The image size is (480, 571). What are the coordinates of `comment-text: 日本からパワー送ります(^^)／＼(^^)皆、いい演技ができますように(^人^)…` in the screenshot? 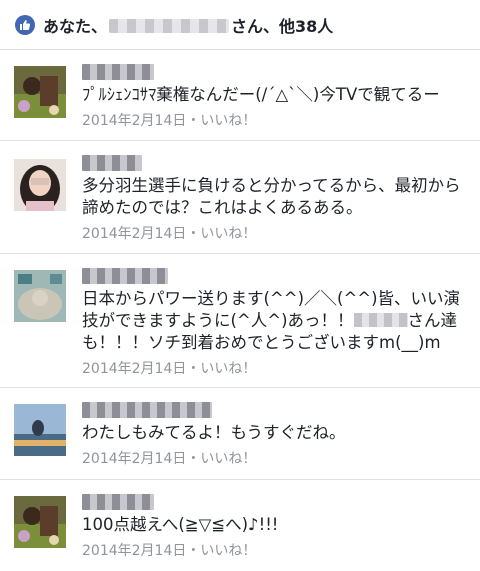 It's located at (274, 321).